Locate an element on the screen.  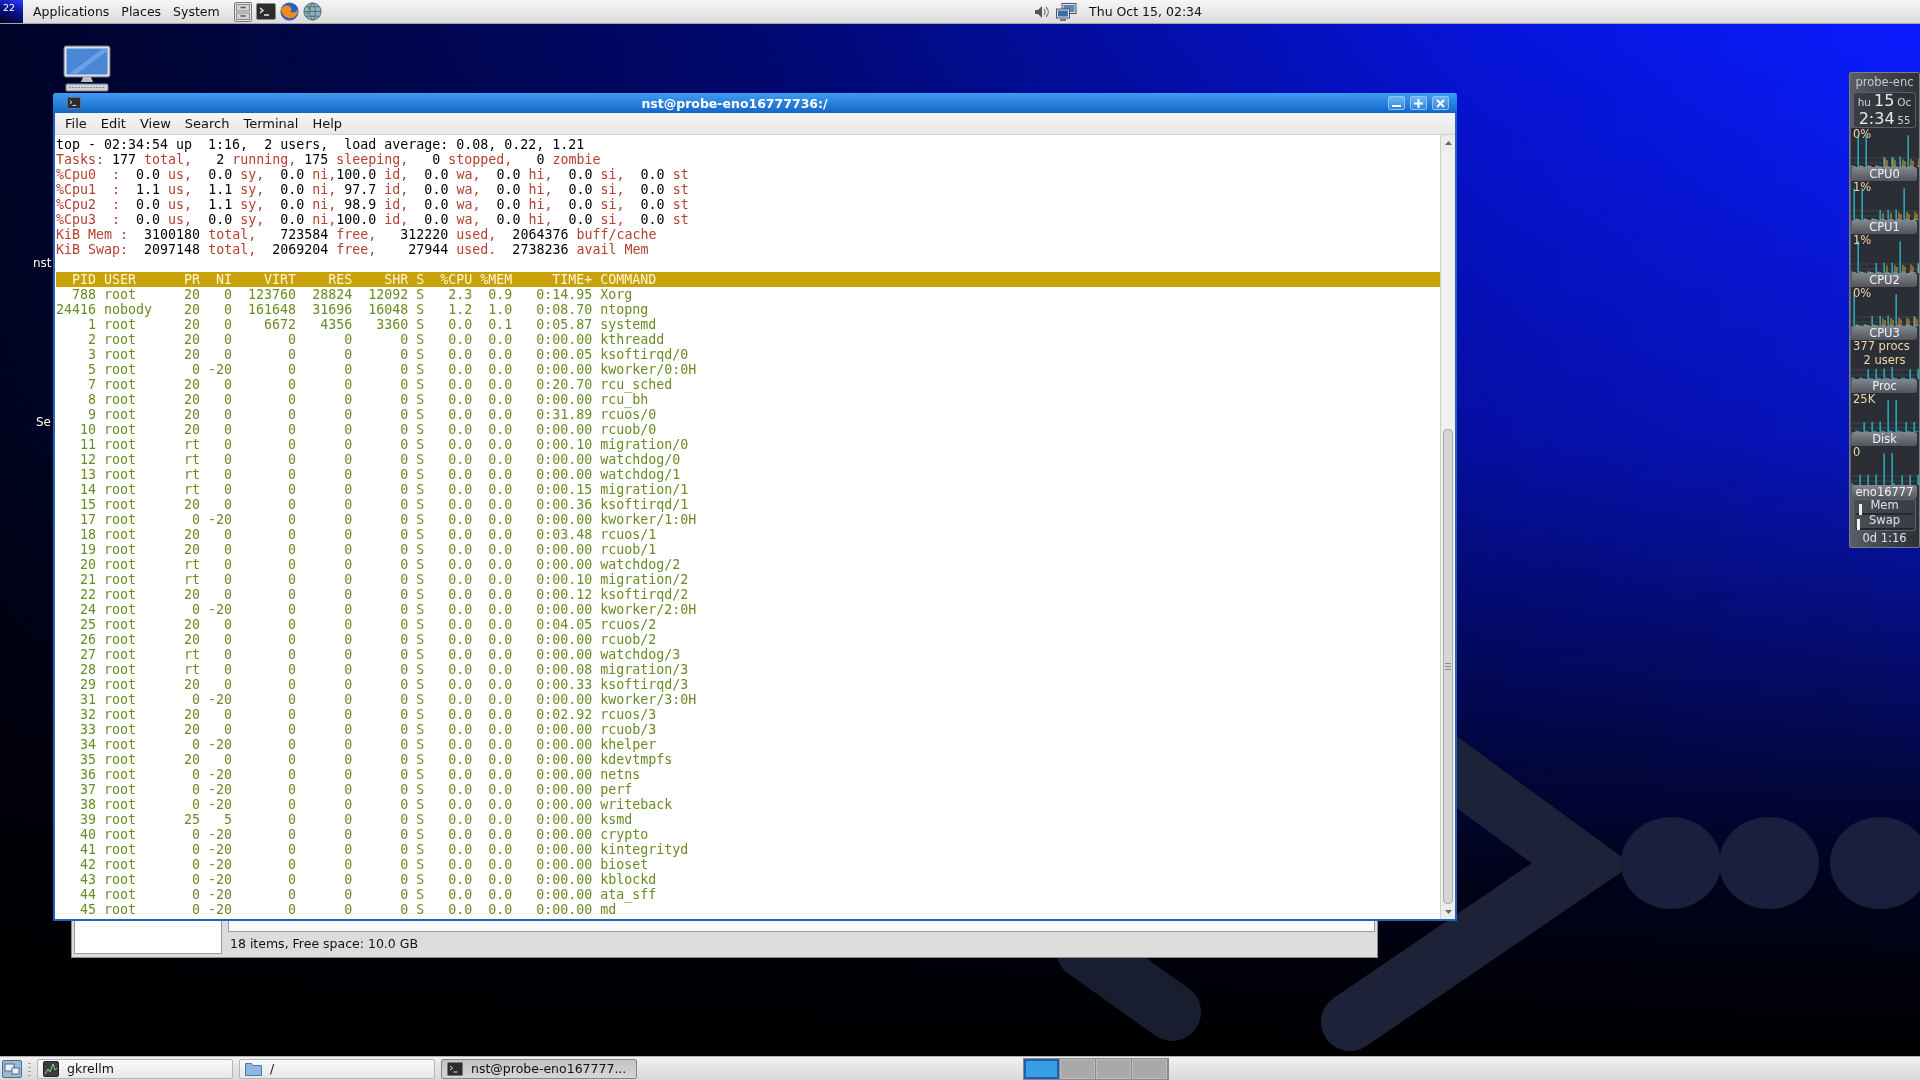
table-cell: 35 is located at coordinates (88, 759).